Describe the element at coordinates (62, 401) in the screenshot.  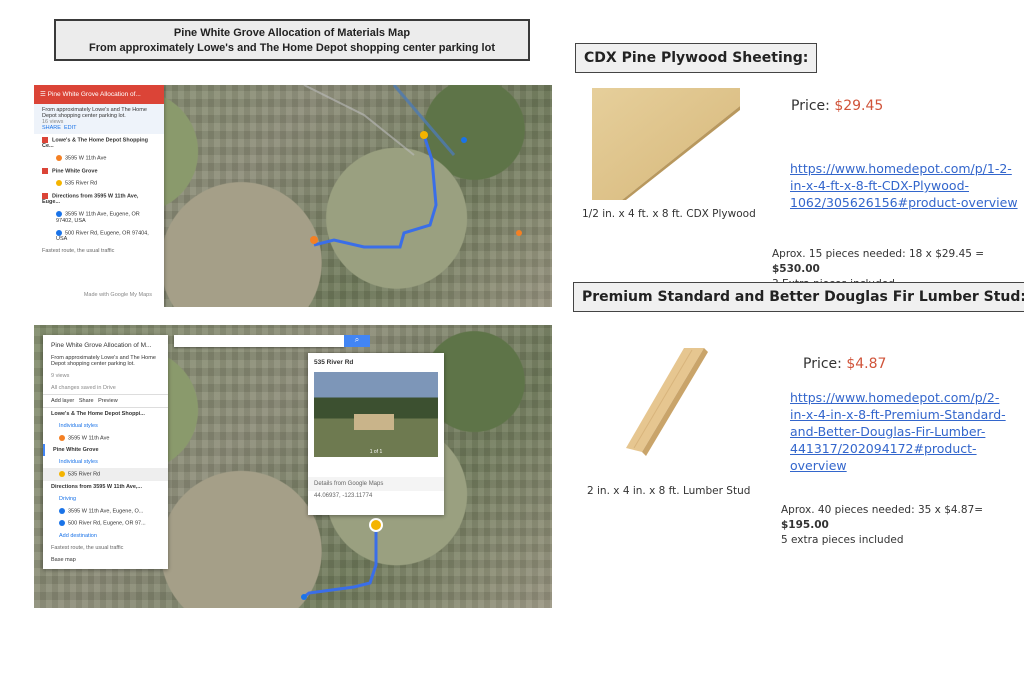
I see `add-layer-button: Add layer` at that location.